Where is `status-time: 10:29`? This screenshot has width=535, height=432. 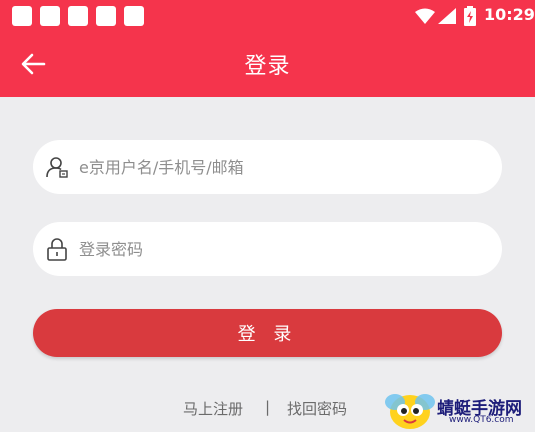 status-time: 10:29 is located at coordinates (509, 14).